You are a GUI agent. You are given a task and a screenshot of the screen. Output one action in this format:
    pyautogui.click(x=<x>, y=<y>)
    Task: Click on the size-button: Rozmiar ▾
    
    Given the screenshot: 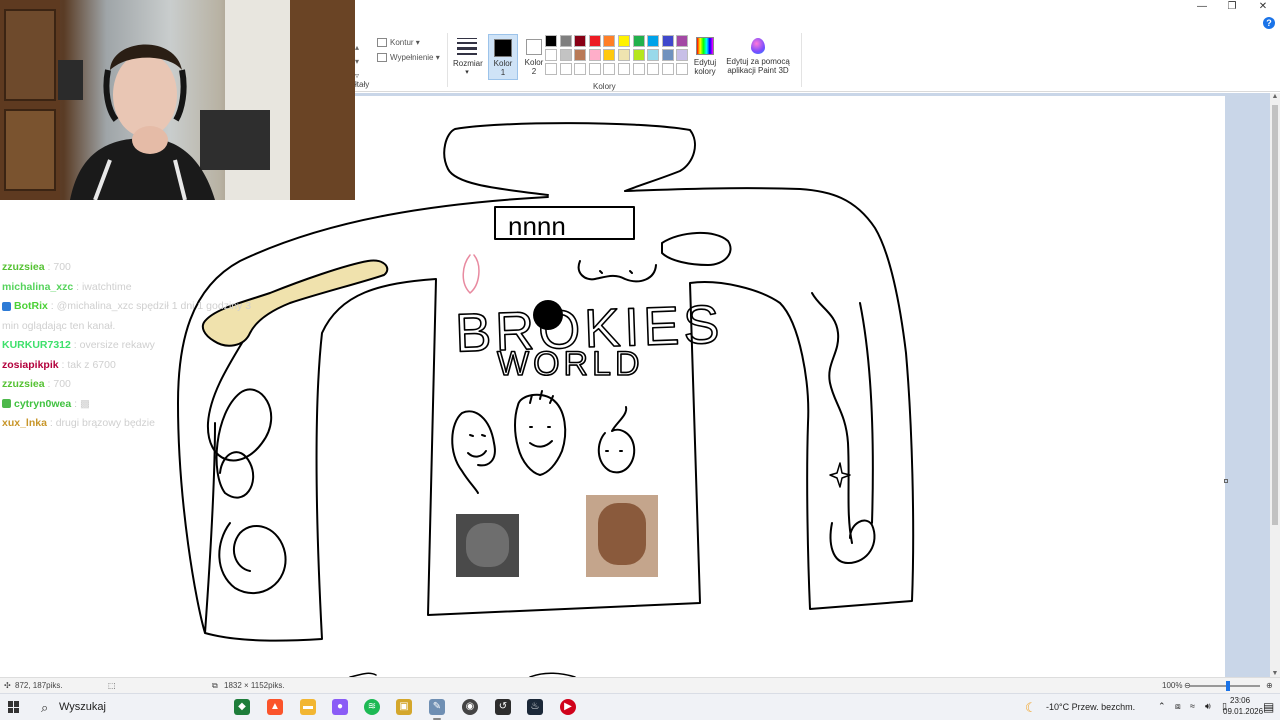 What is the action you would take?
    pyautogui.click(x=468, y=59)
    